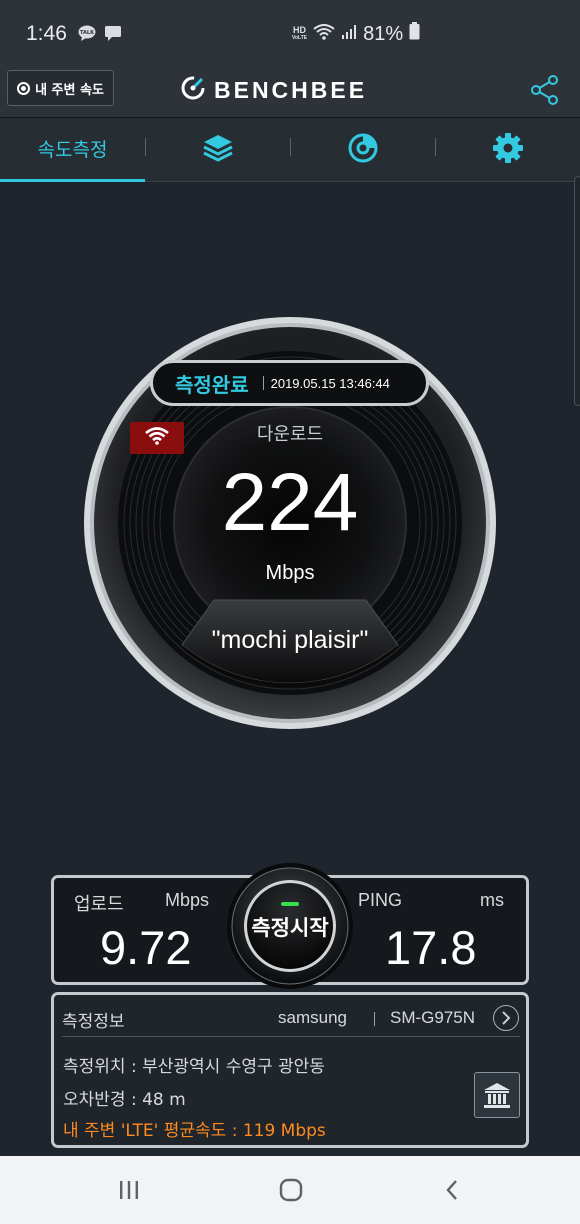 The height and width of the screenshot is (1224, 580). I want to click on status-time: 1:46, so click(46, 33).